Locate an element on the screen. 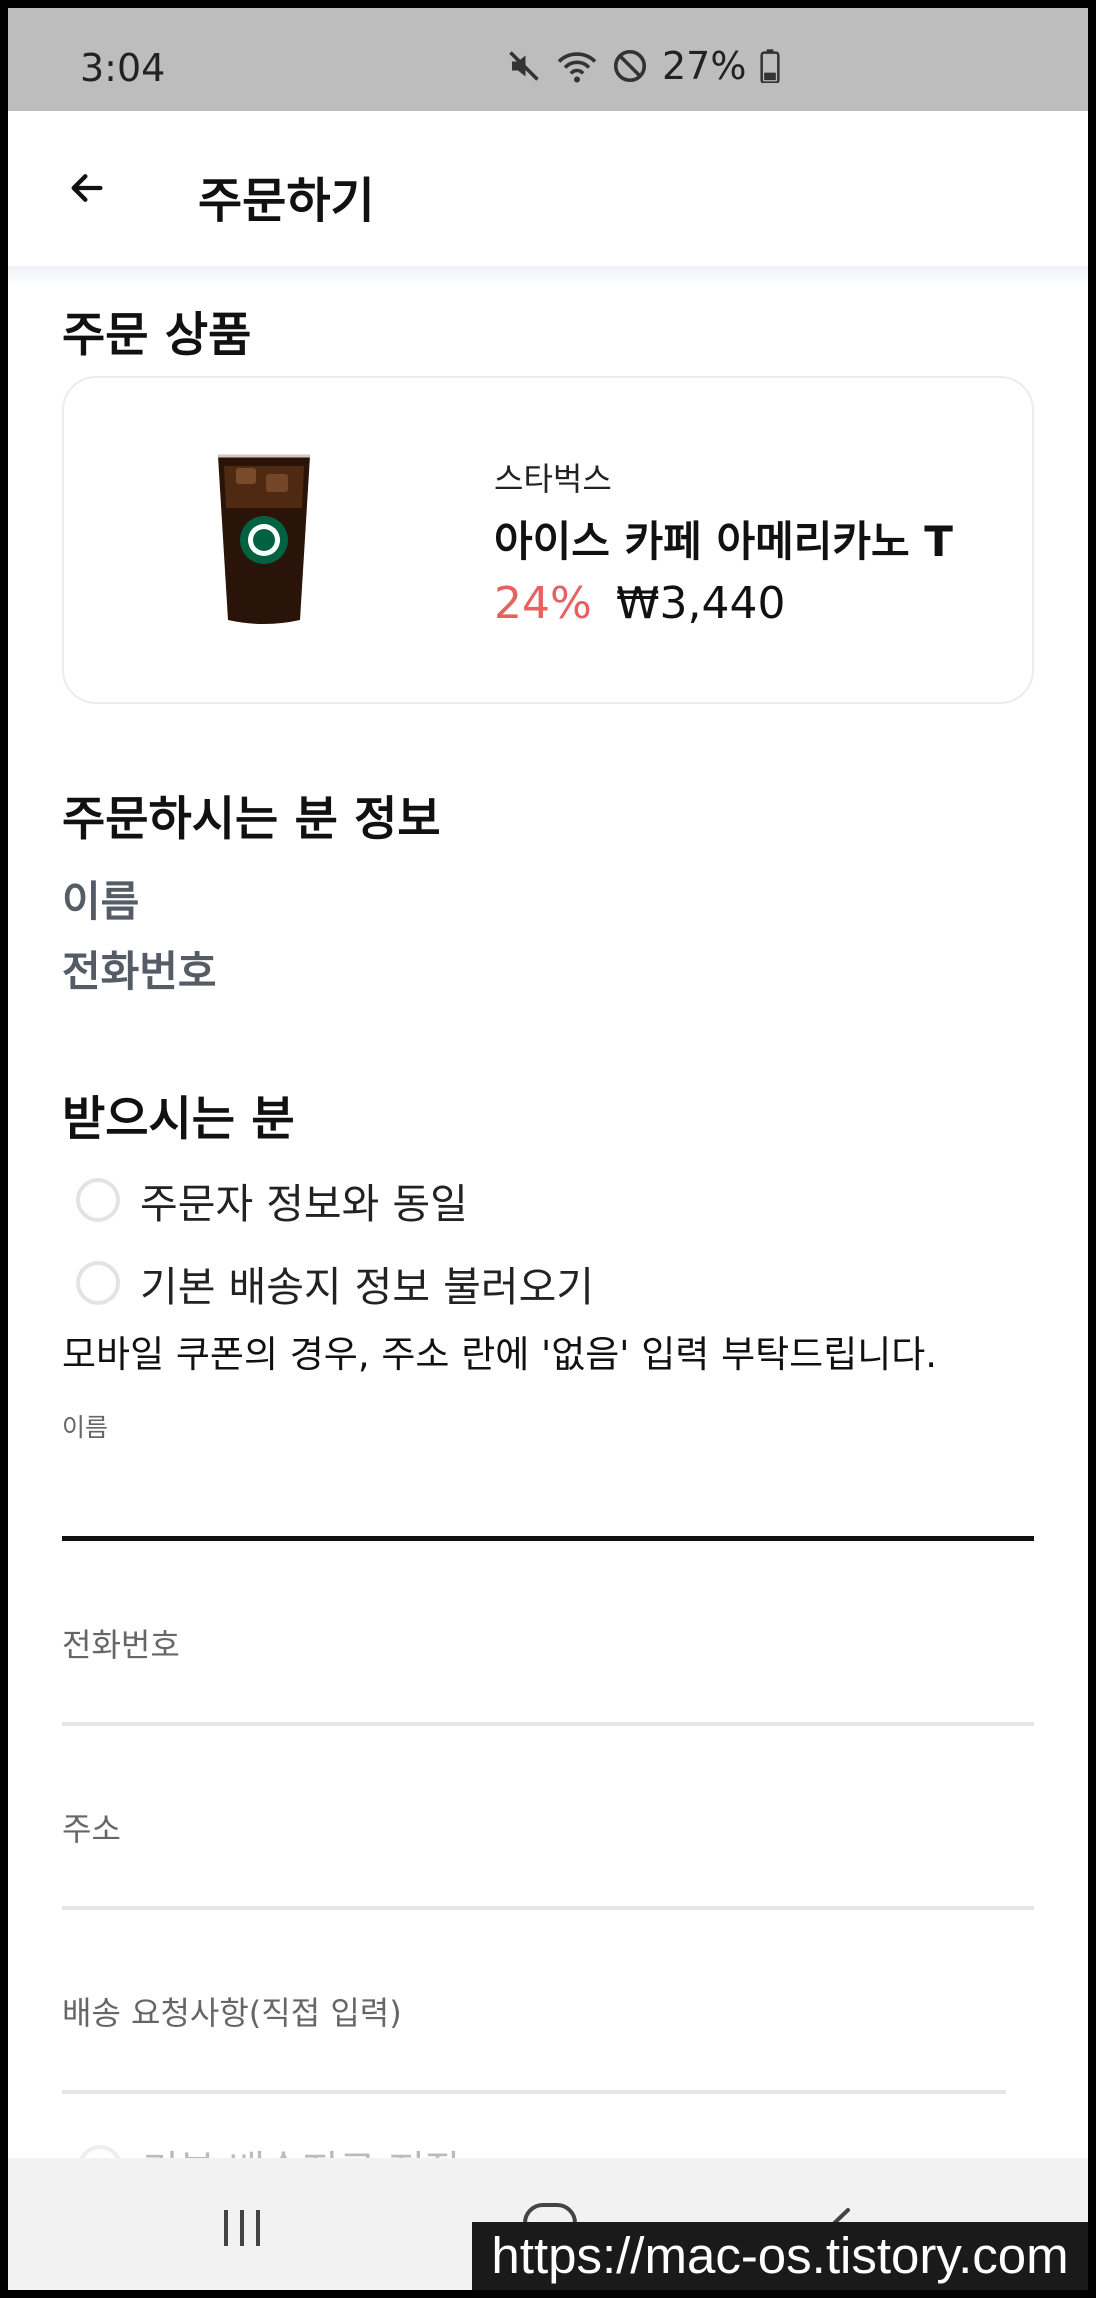 This screenshot has height=2298, width=1096. back-button is located at coordinates (87, 188).